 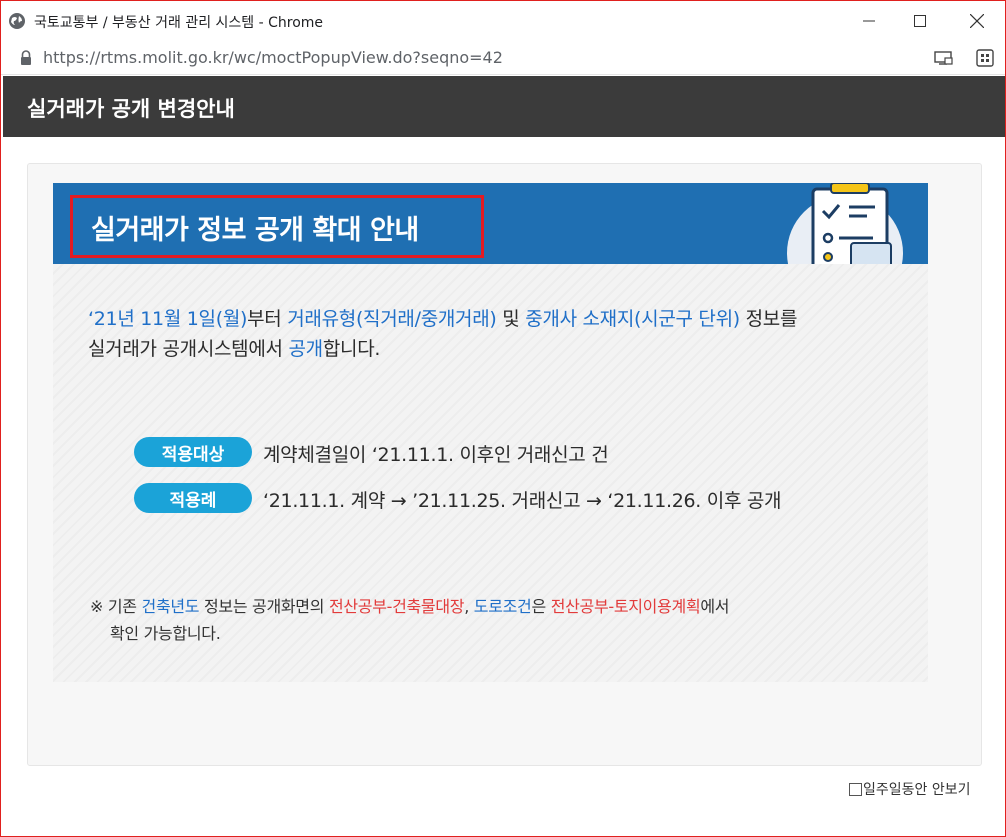 What do you see at coordinates (179, 23) in the screenshot?
I see `window-title: 국토교통부 / 부동산 거래 관리 시스템 - Chrome` at bounding box center [179, 23].